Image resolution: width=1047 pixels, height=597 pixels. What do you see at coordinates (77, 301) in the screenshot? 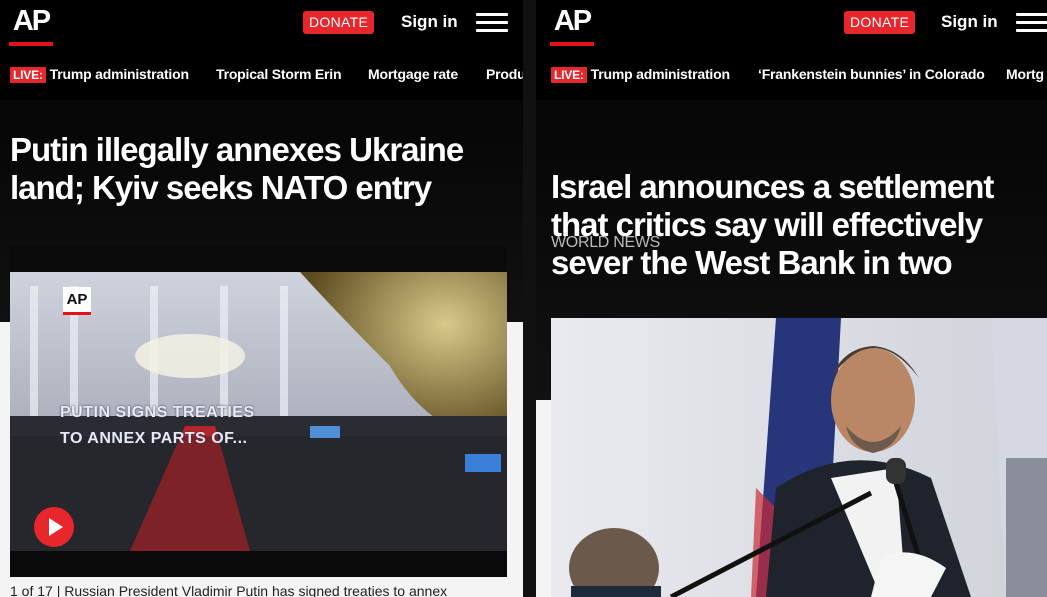
I see `video-ap-logo: AP` at bounding box center [77, 301].